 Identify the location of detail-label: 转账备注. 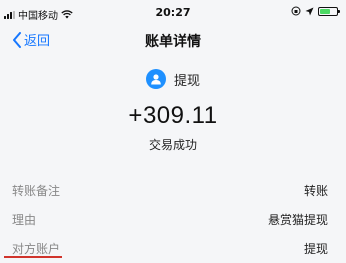
(36, 191).